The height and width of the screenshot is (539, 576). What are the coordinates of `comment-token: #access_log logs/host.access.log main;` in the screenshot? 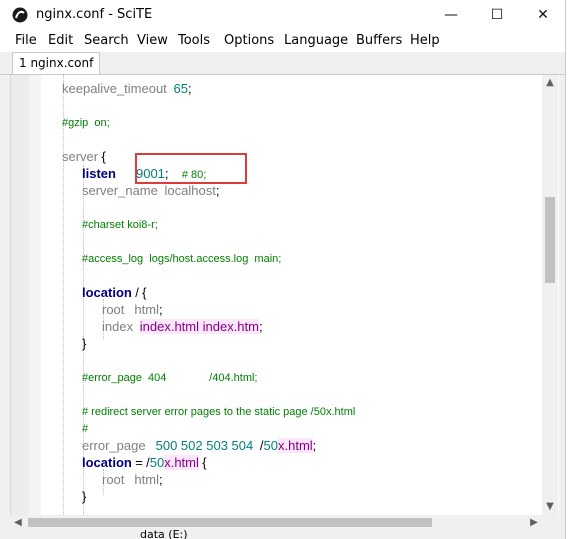 It's located at (182, 259).